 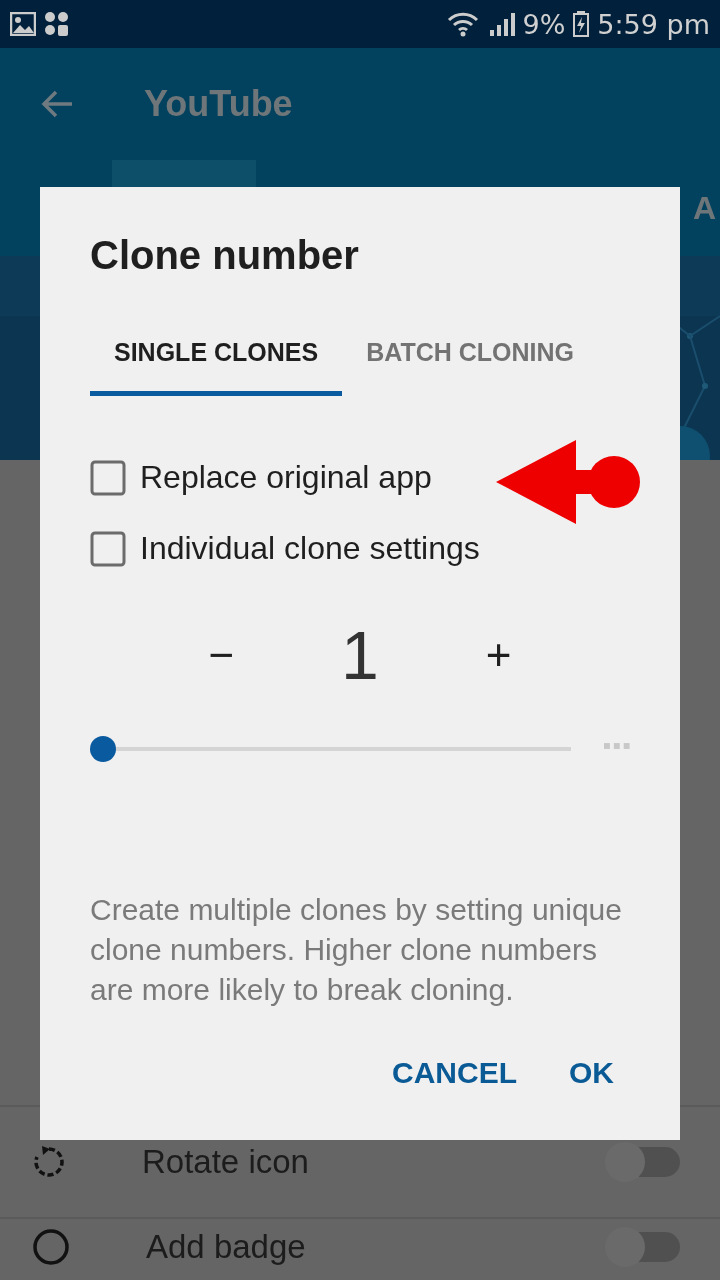 I want to click on clone-count: 1, so click(x=360, y=655).